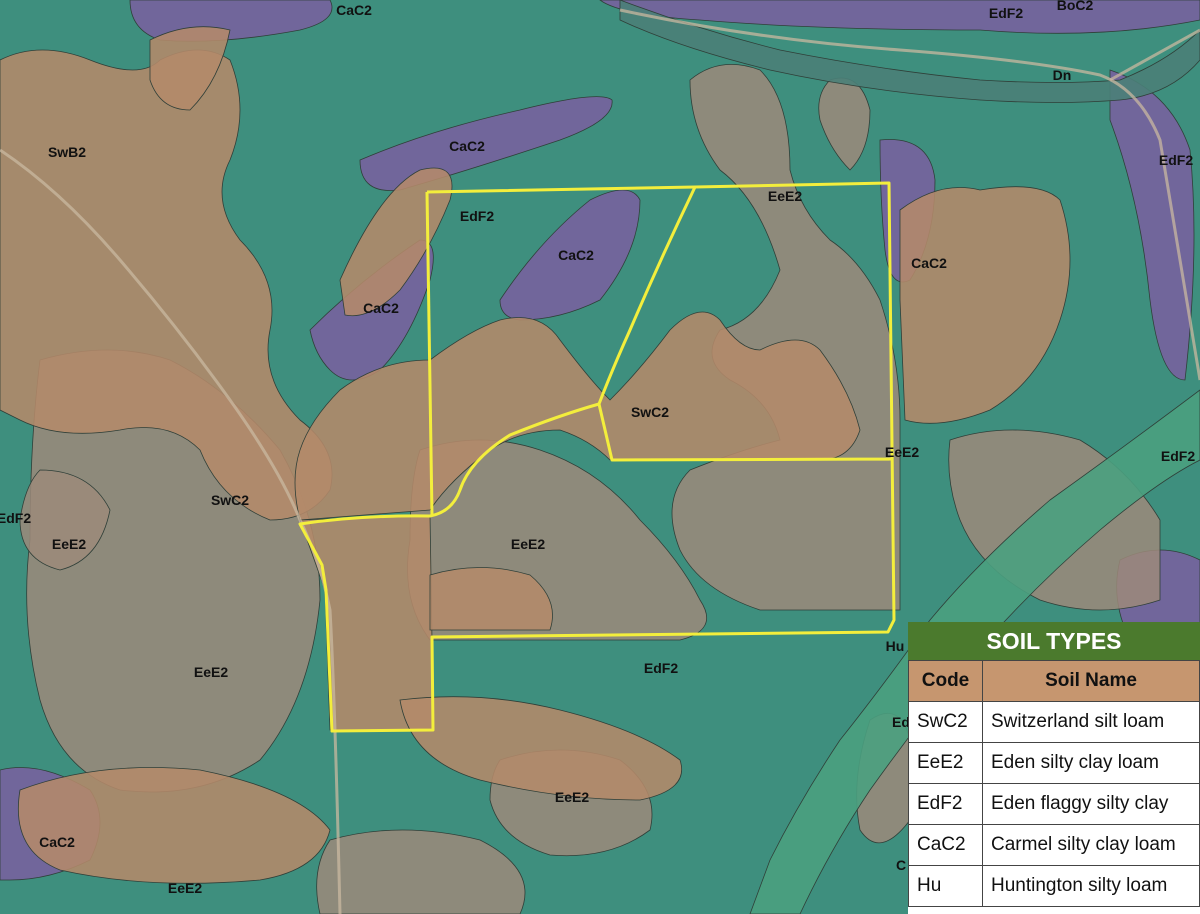 The height and width of the screenshot is (914, 1200). I want to click on legend-soil-name: Eden flaggy silty clay, so click(1091, 804).